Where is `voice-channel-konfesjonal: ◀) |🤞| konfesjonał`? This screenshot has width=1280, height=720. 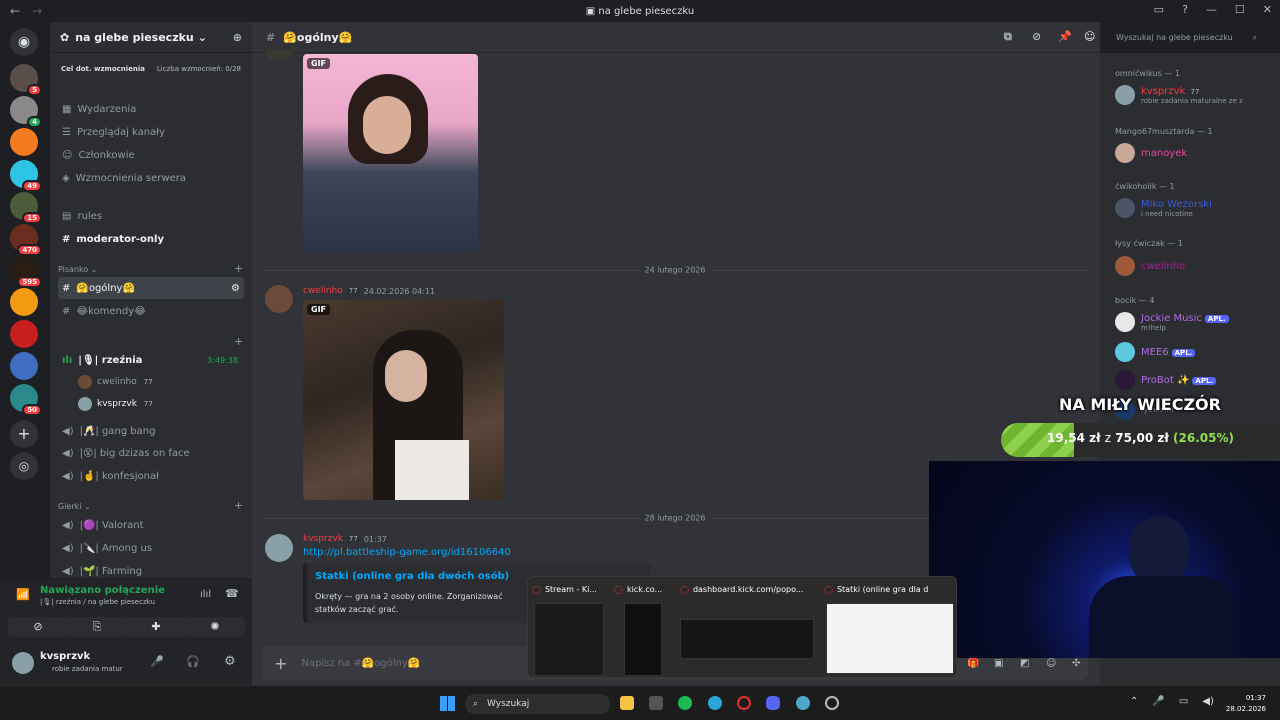 voice-channel-konfesjonal: ◀) |🤞| konfesjonał is located at coordinates (151, 476).